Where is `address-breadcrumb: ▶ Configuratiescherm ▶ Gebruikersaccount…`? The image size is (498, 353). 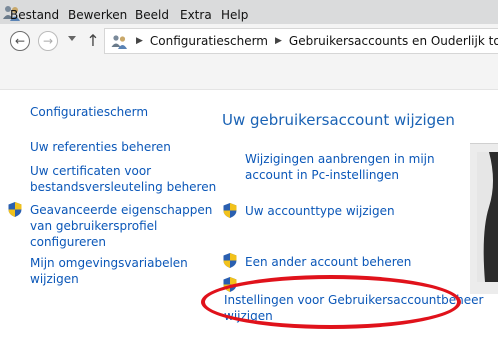
address-breadcrumb: ▶ Configuratiescherm ▶ Gebruikersaccount… is located at coordinates (301, 41).